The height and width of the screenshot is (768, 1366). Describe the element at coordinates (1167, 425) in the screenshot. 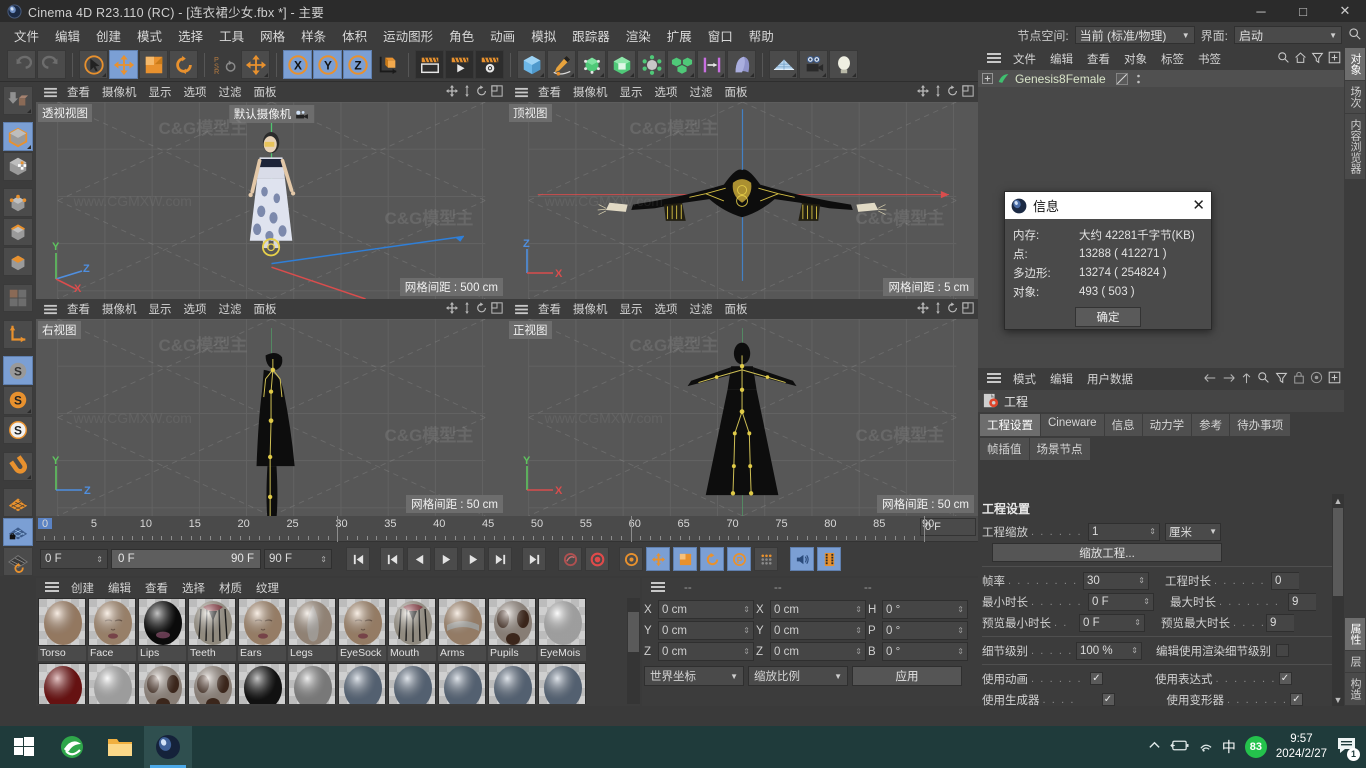

I see `attribute-tab-3: 动力学` at that location.